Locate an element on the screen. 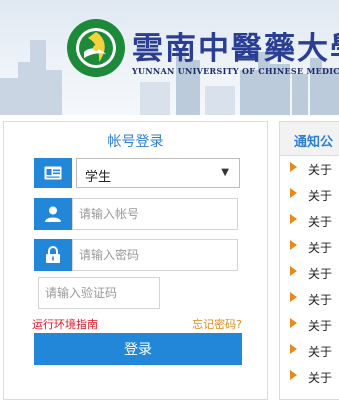  login-button: 登录 is located at coordinates (138, 349).